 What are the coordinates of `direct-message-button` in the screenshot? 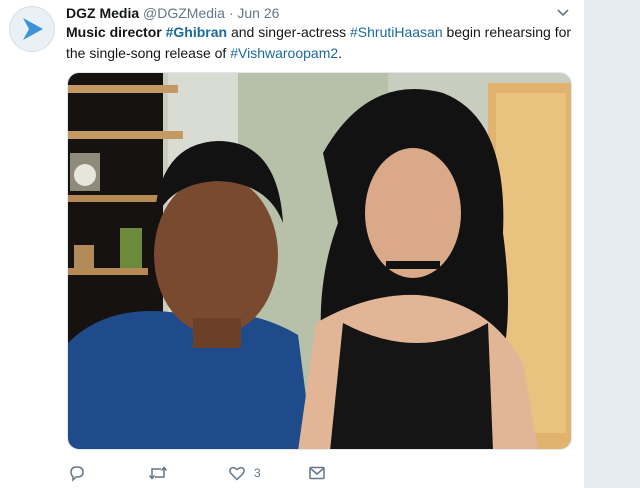 It's located at (317, 473).